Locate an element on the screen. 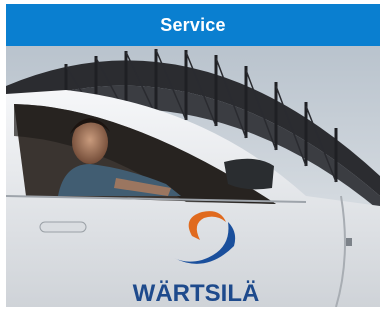  side-mirror is located at coordinates (249, 174).